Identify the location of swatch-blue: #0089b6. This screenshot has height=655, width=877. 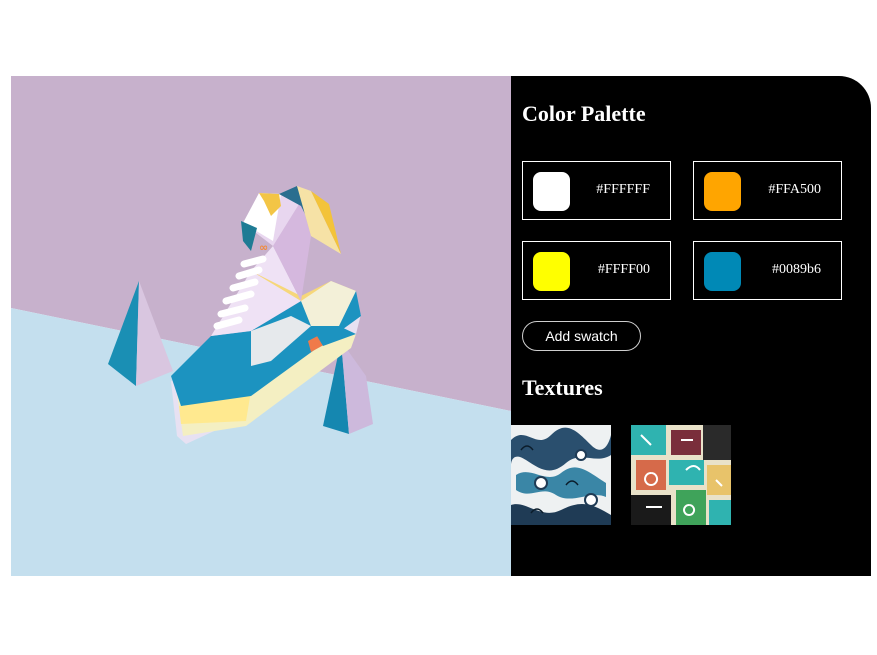
(767, 270).